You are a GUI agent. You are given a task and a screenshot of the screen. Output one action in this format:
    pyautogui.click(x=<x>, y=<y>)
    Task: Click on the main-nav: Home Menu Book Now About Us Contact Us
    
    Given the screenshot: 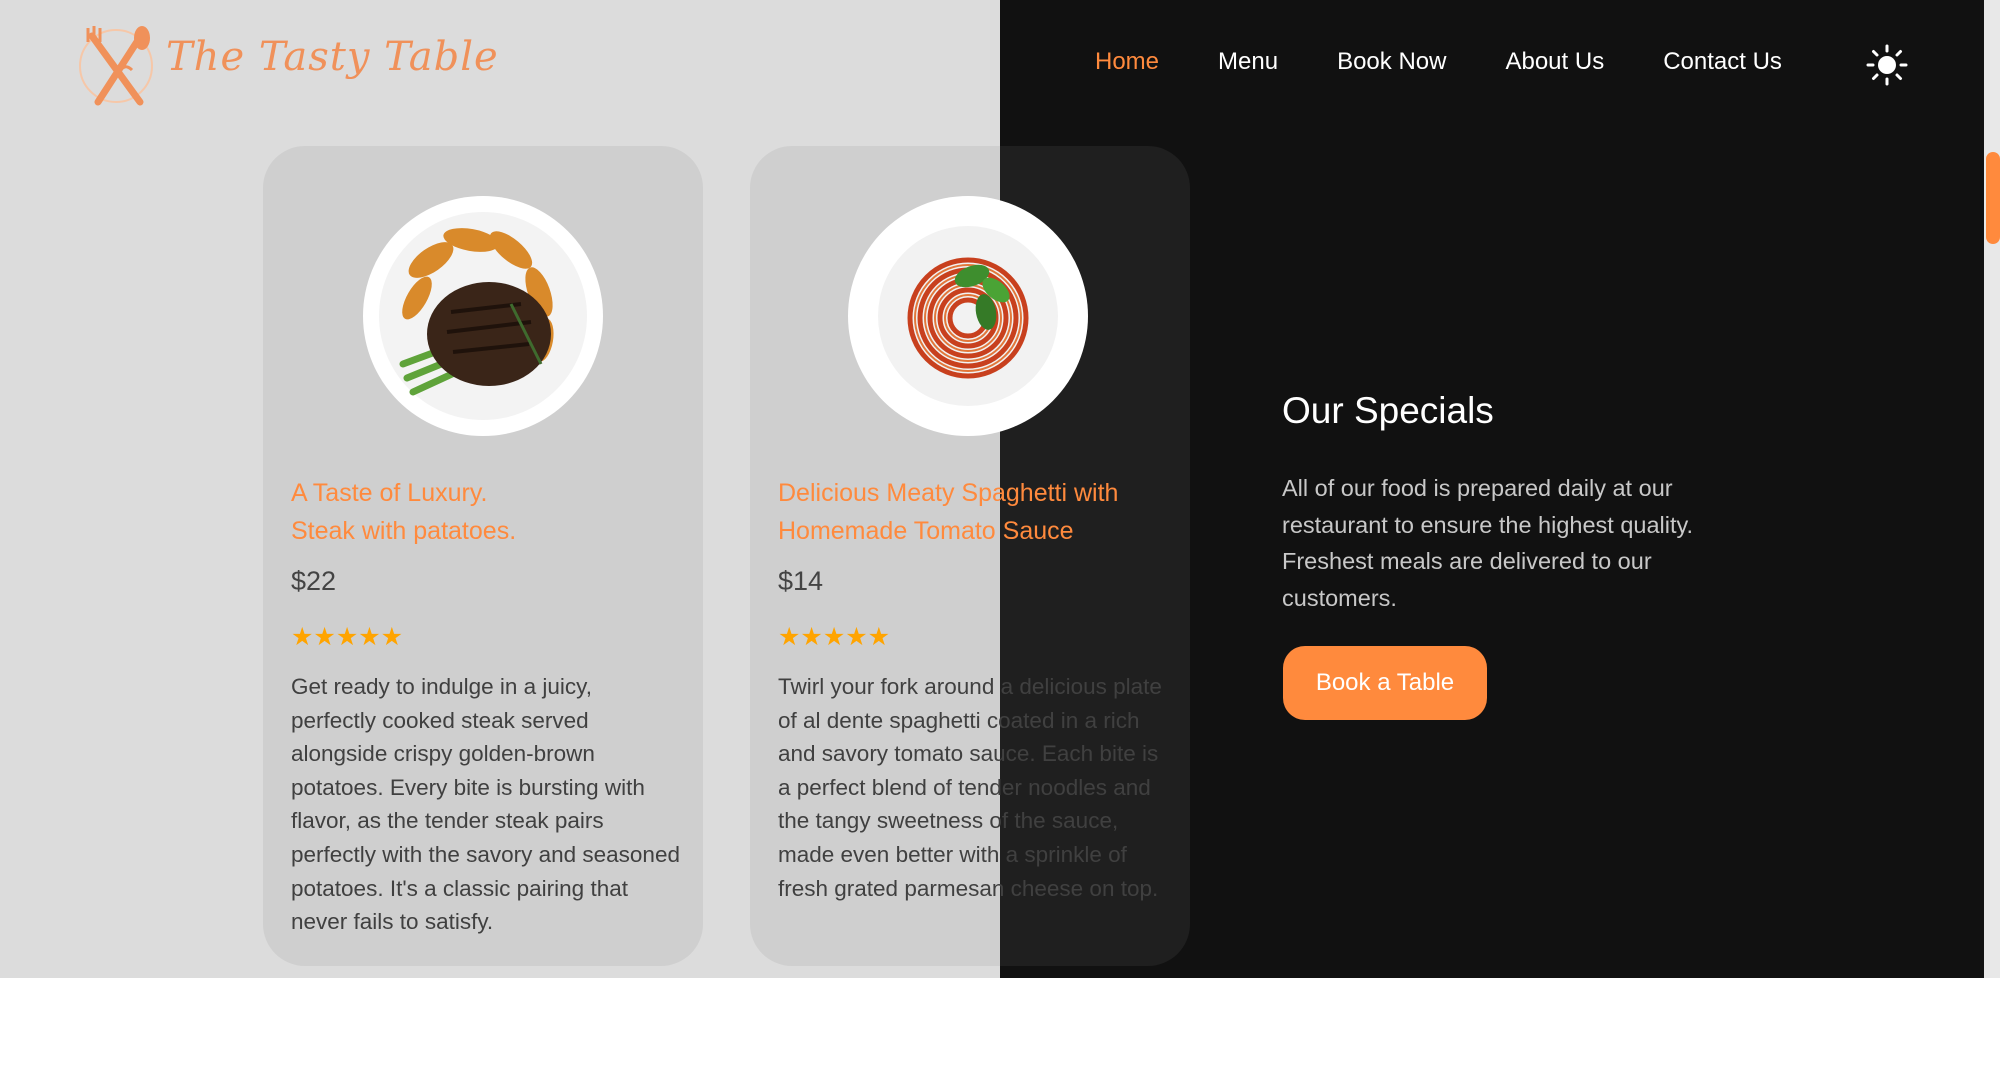 What is the action you would take?
    pyautogui.click(x=1438, y=62)
    